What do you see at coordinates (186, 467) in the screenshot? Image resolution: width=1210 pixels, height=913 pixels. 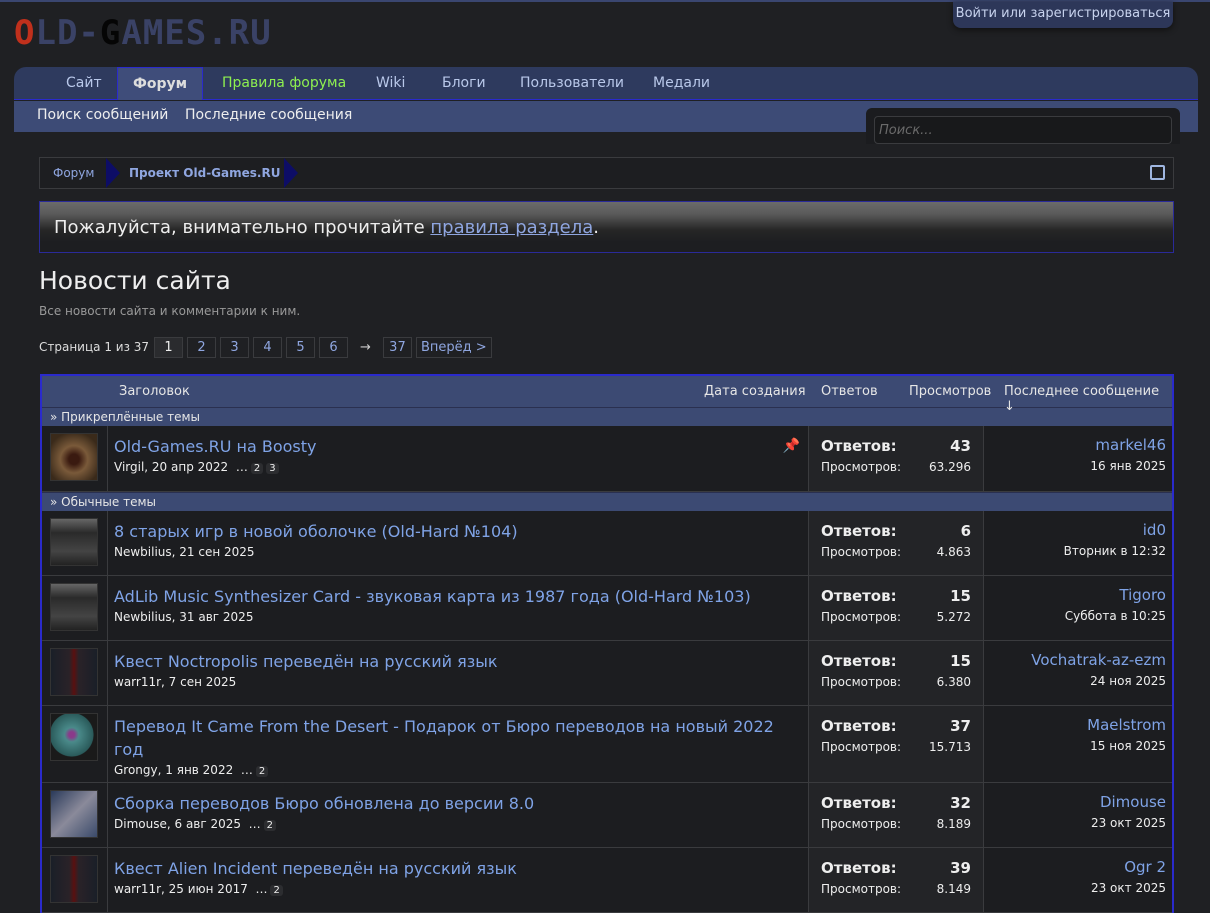 I see `thread-date: , 20 апр 2022` at bounding box center [186, 467].